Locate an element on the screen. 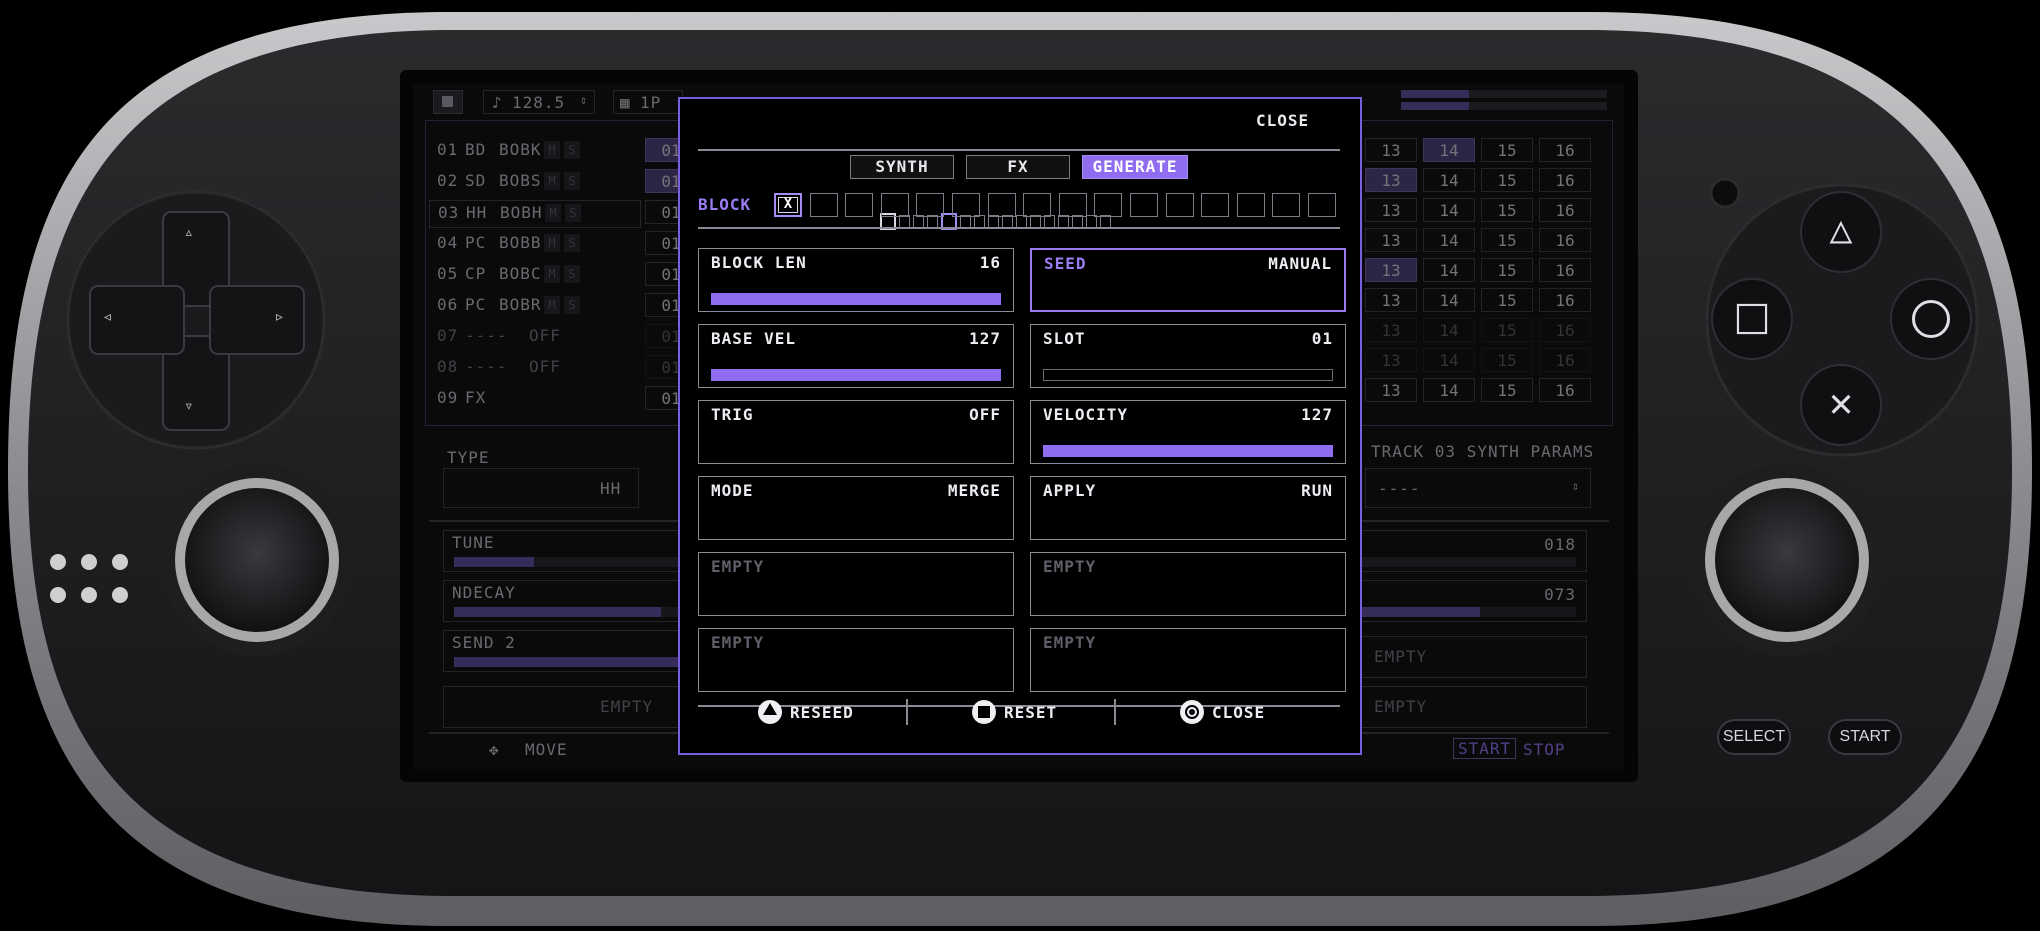  triangle-button-icon: △ is located at coordinates (1841, 229).